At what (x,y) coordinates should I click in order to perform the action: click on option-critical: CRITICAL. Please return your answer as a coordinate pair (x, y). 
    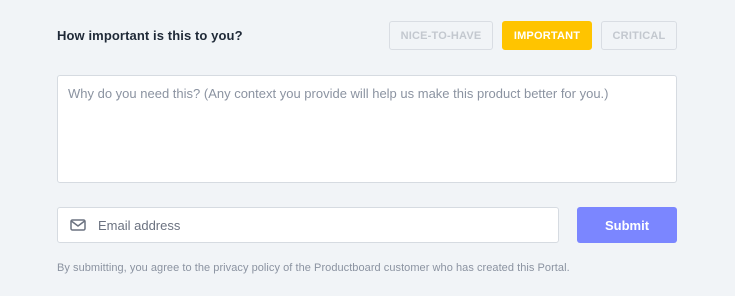
    Looking at the image, I should click on (639, 35).